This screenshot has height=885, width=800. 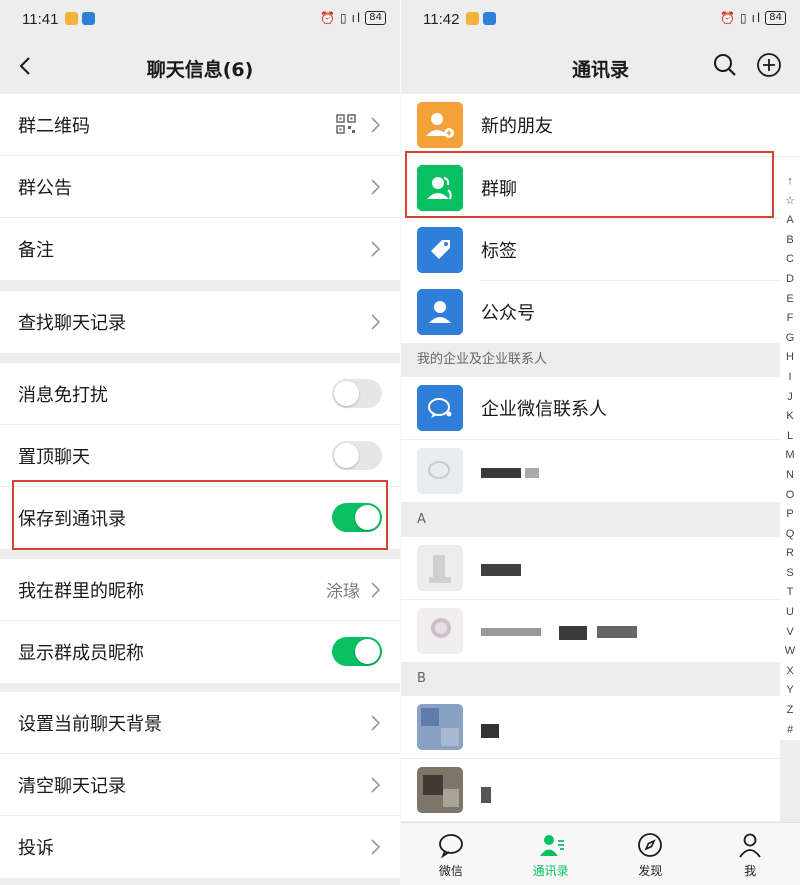 What do you see at coordinates (790, 319) in the screenshot?
I see `index-letter: F` at bounding box center [790, 319].